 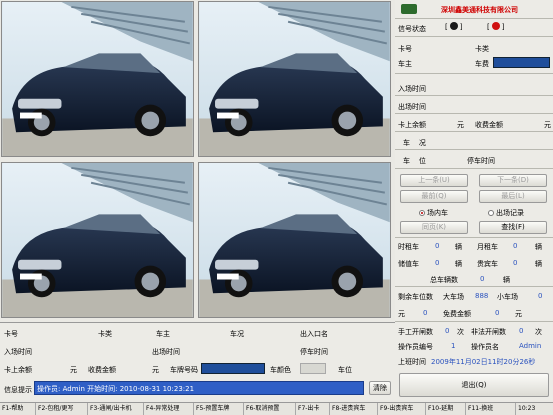 I want to click on last-button: 最后(L), so click(x=513, y=196).